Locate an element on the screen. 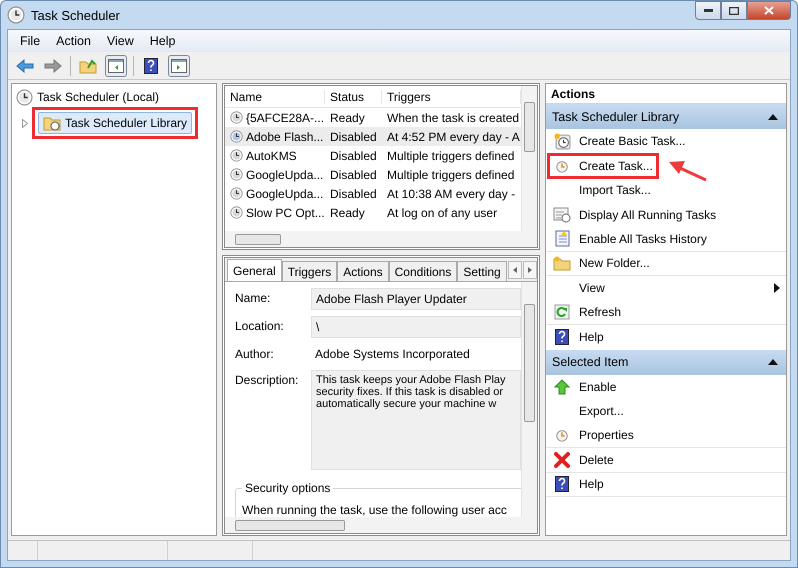 The width and height of the screenshot is (798, 568). field-label: Author: is located at coordinates (255, 353).